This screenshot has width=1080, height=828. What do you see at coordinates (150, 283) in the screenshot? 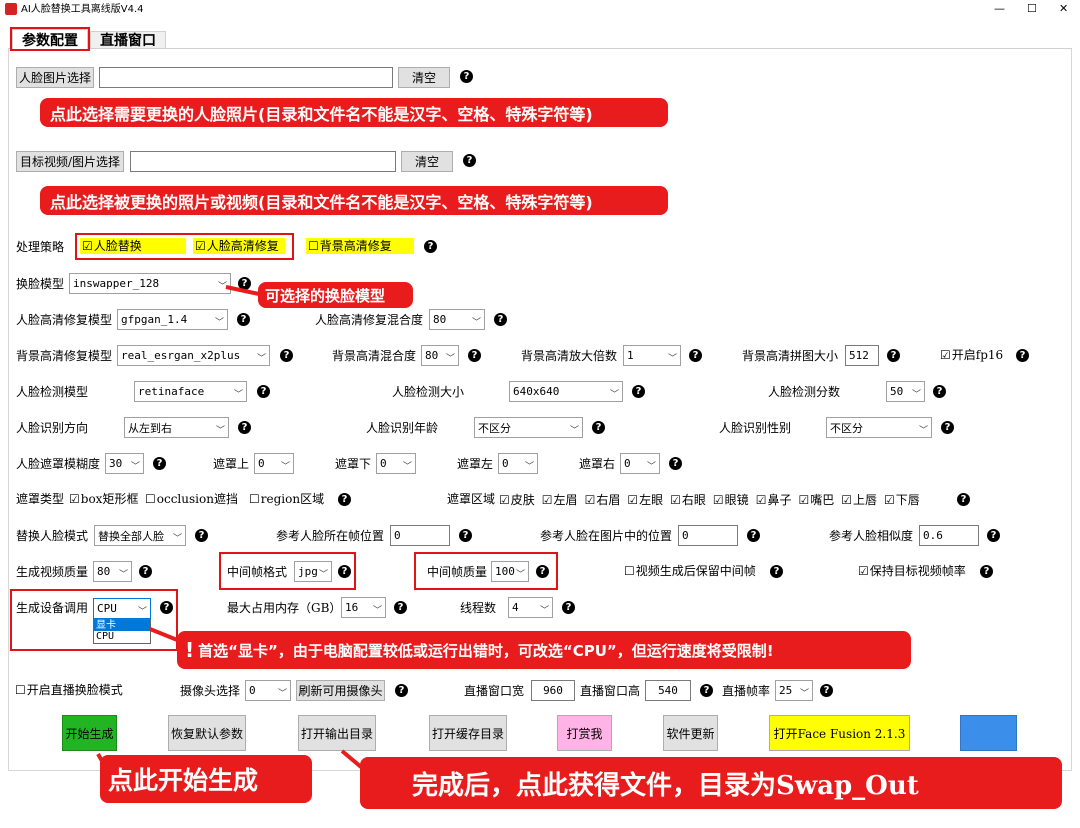
I see `swap-model-select: inswapper_128 ﹀` at bounding box center [150, 283].